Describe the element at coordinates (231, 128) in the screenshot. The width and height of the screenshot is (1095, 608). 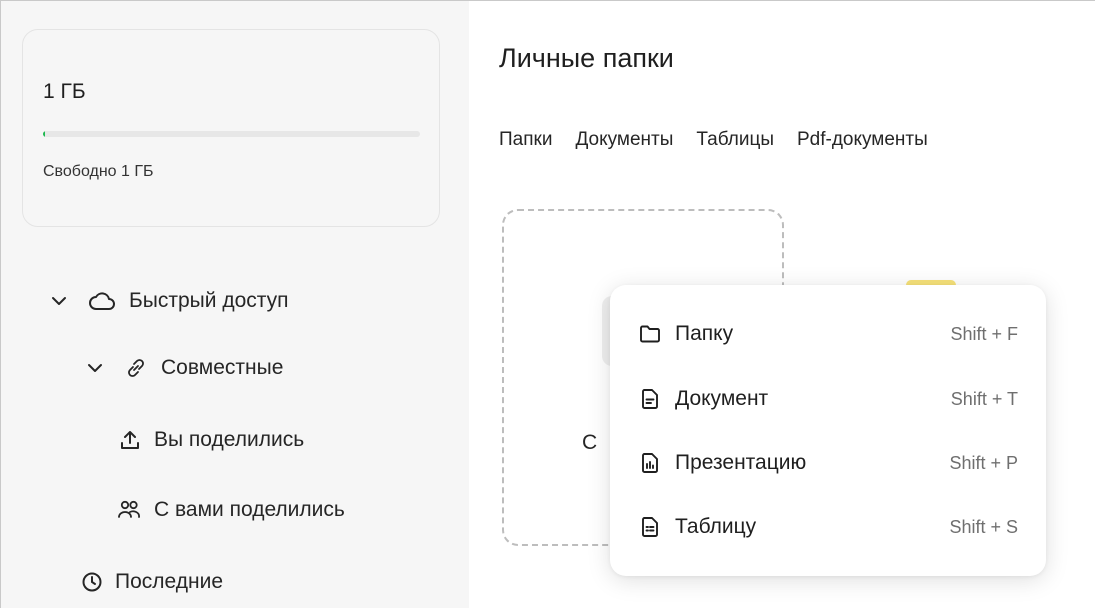
I see `storage-card: 1 ГБ Свободно 1 ГБ` at that location.